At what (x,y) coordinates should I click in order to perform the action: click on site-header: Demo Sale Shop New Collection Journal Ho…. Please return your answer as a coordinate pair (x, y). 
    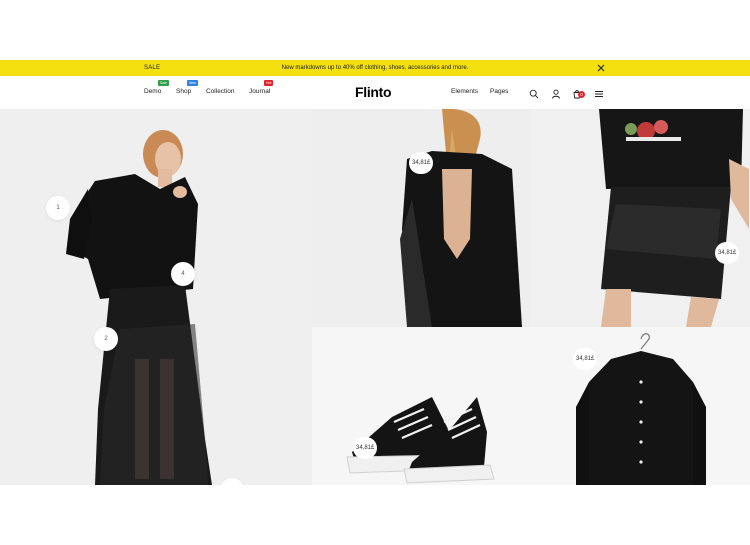
    Looking at the image, I should click on (375, 92).